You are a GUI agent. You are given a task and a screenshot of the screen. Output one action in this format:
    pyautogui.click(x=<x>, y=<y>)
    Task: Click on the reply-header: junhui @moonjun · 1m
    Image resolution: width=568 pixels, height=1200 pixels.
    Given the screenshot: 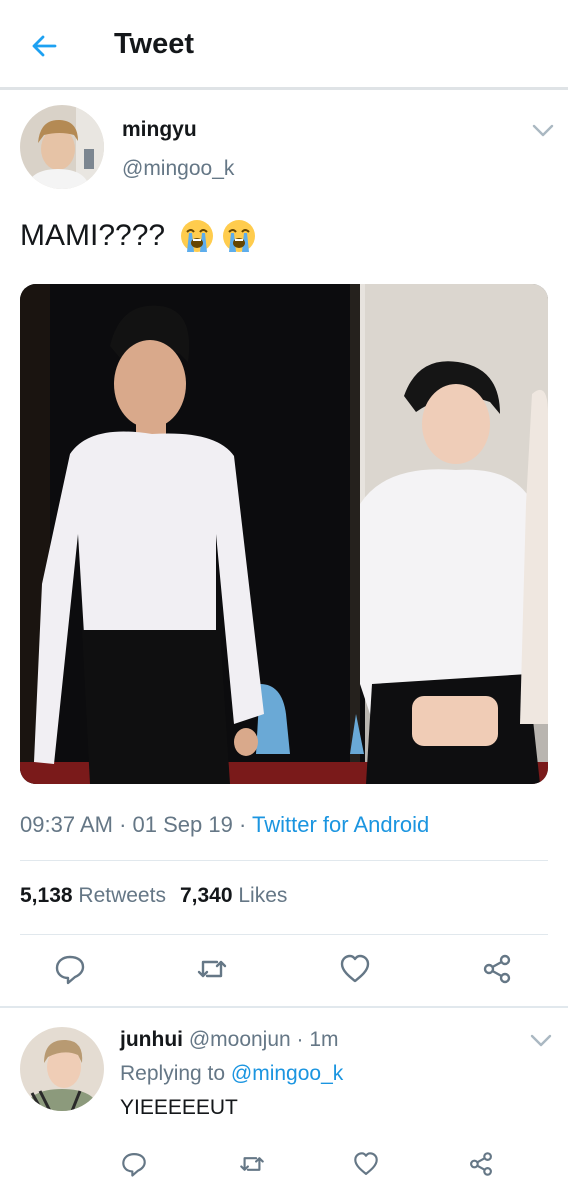 What is the action you would take?
    pyautogui.click(x=229, y=1040)
    